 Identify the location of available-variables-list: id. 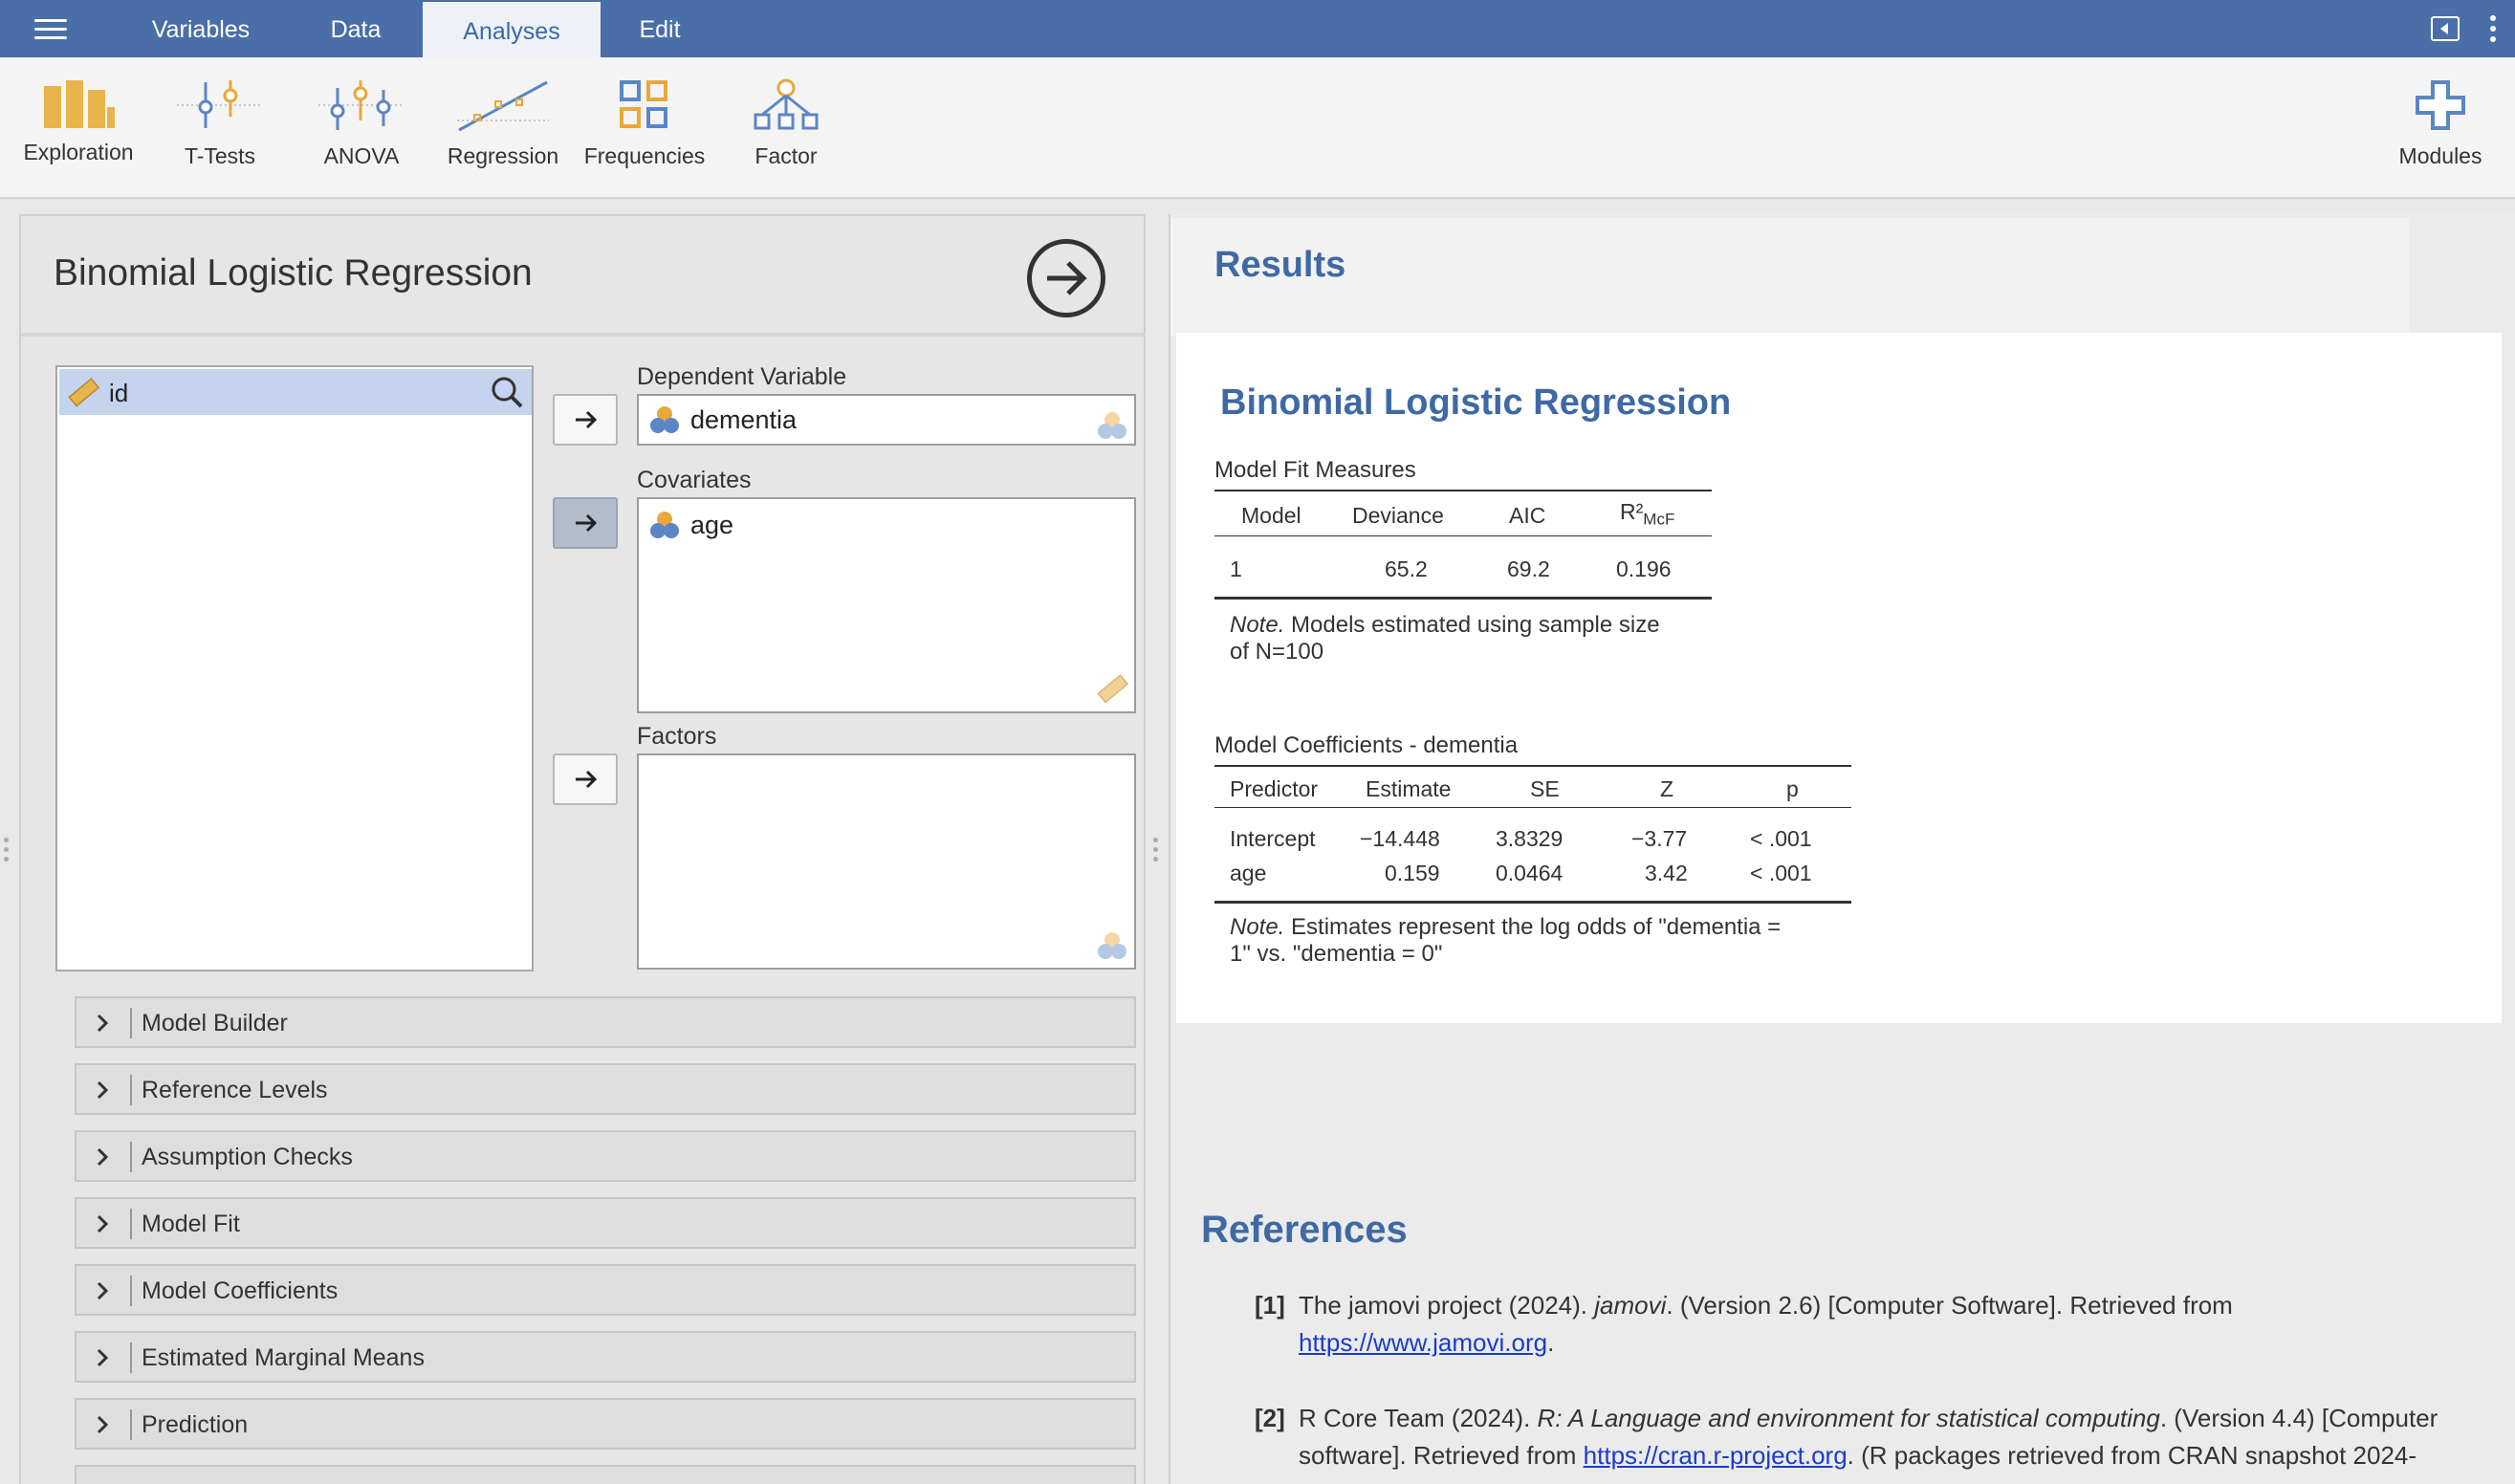
(294, 668).